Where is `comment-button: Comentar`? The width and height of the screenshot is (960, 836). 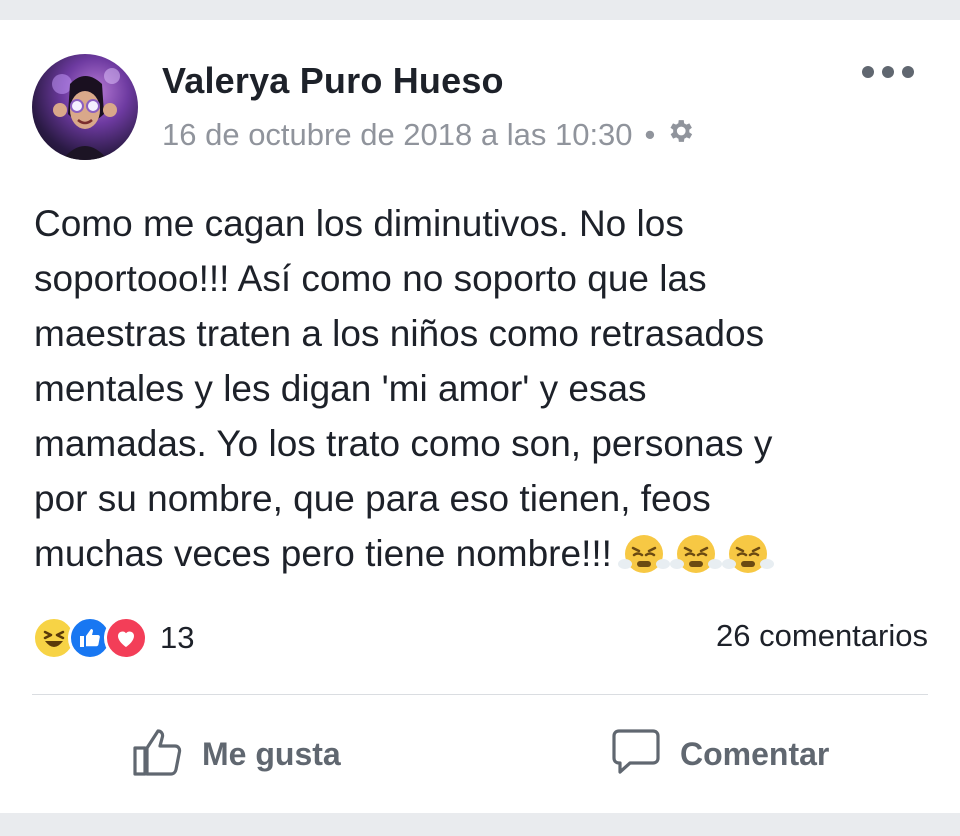
comment-button: Comentar is located at coordinates (718, 754).